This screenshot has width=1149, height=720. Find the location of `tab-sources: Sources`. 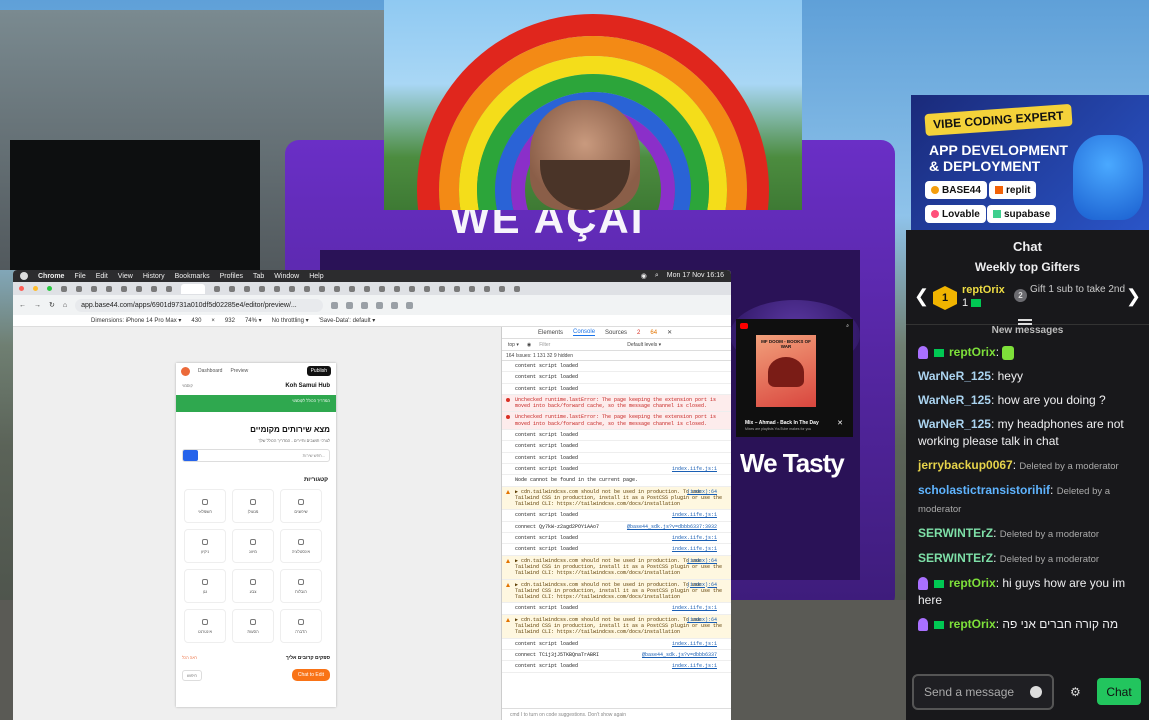

tab-sources: Sources is located at coordinates (616, 333).